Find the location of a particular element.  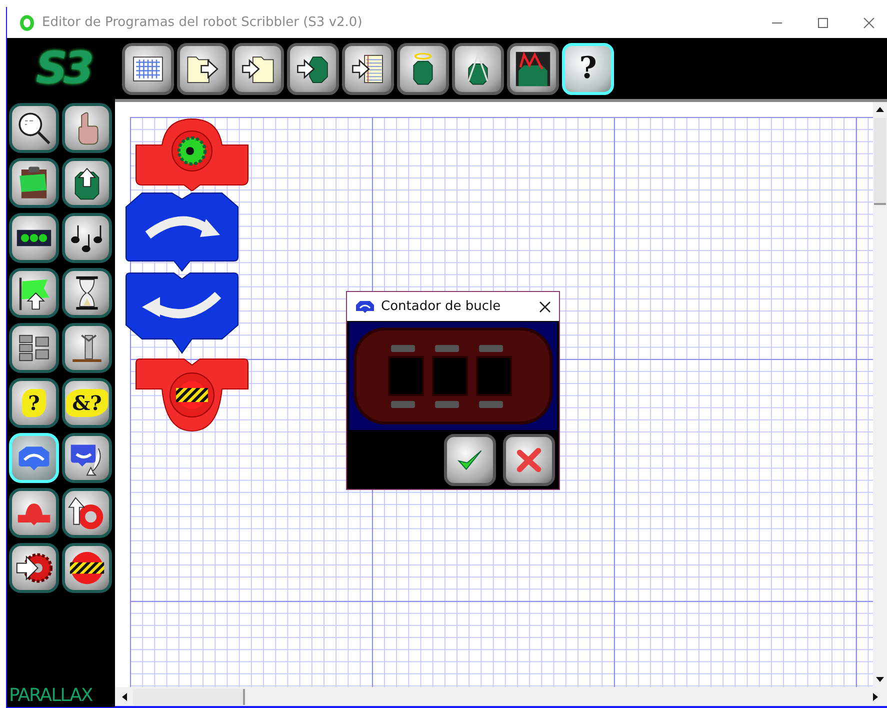

app-icon is located at coordinates (27, 22).